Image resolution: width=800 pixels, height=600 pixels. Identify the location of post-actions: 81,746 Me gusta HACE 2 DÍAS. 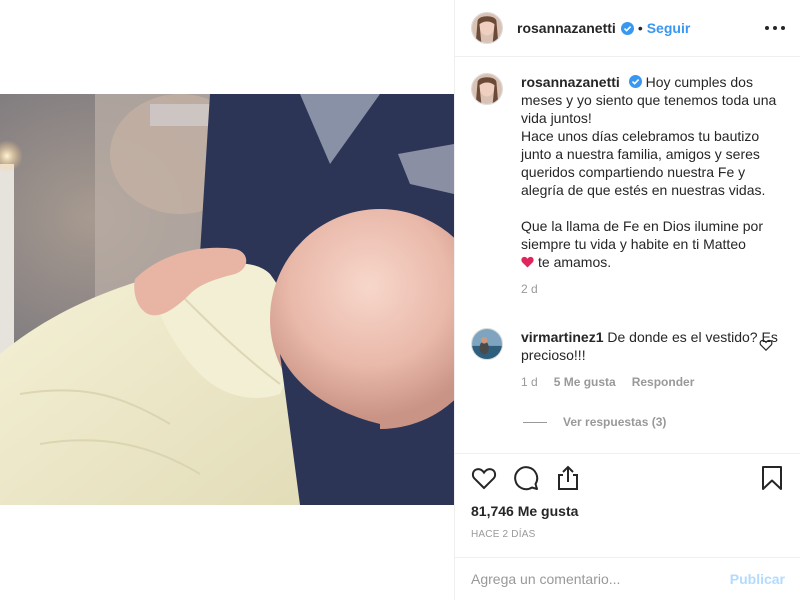
(627, 505).